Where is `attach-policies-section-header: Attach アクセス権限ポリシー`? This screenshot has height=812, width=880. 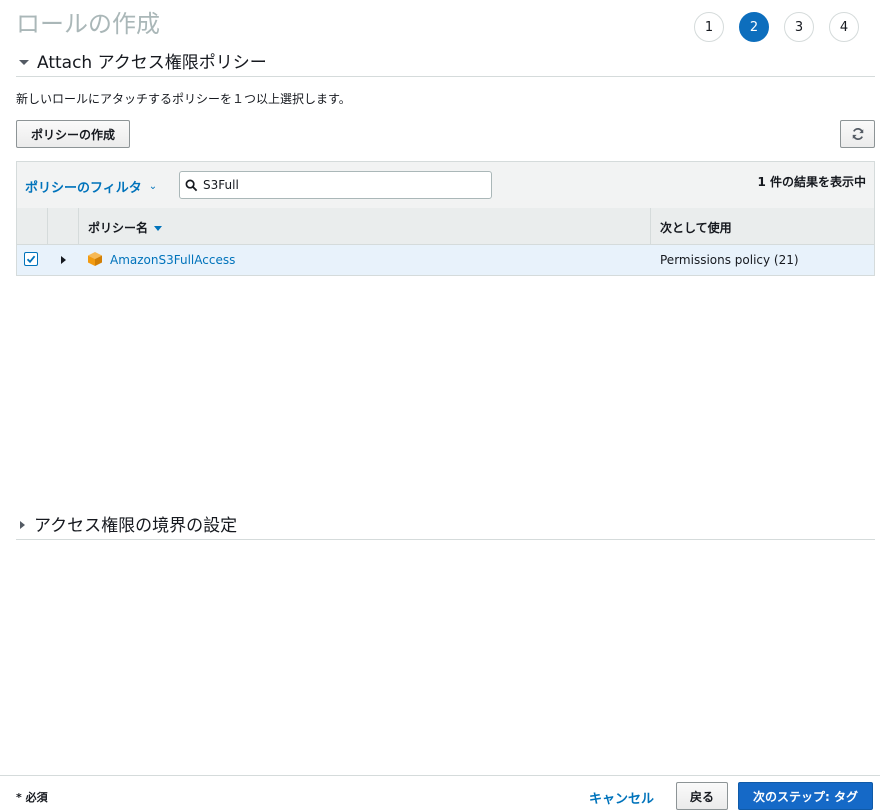 attach-policies-section-header: Attach アクセス権限ポリシー is located at coordinates (445, 64).